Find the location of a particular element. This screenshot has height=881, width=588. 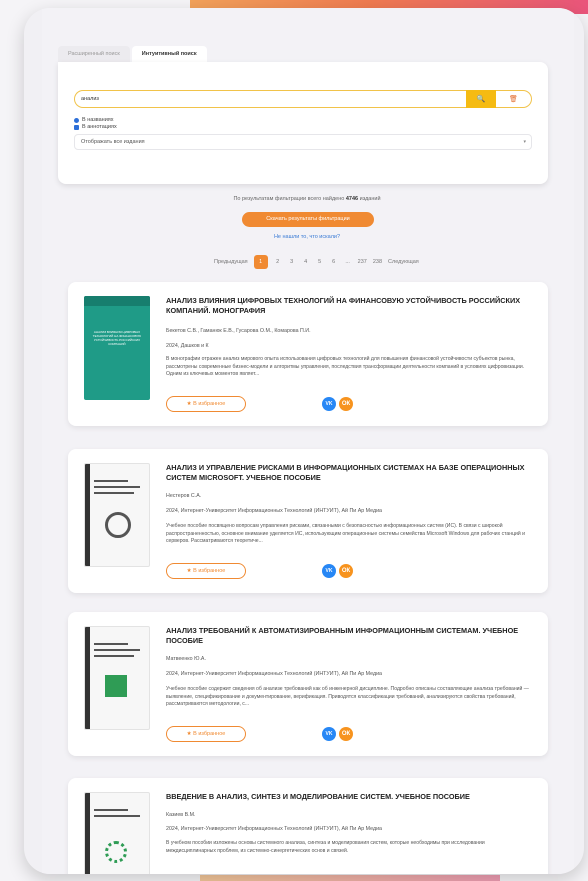

decorative-gradient-bottom is located at coordinates (350, 878).